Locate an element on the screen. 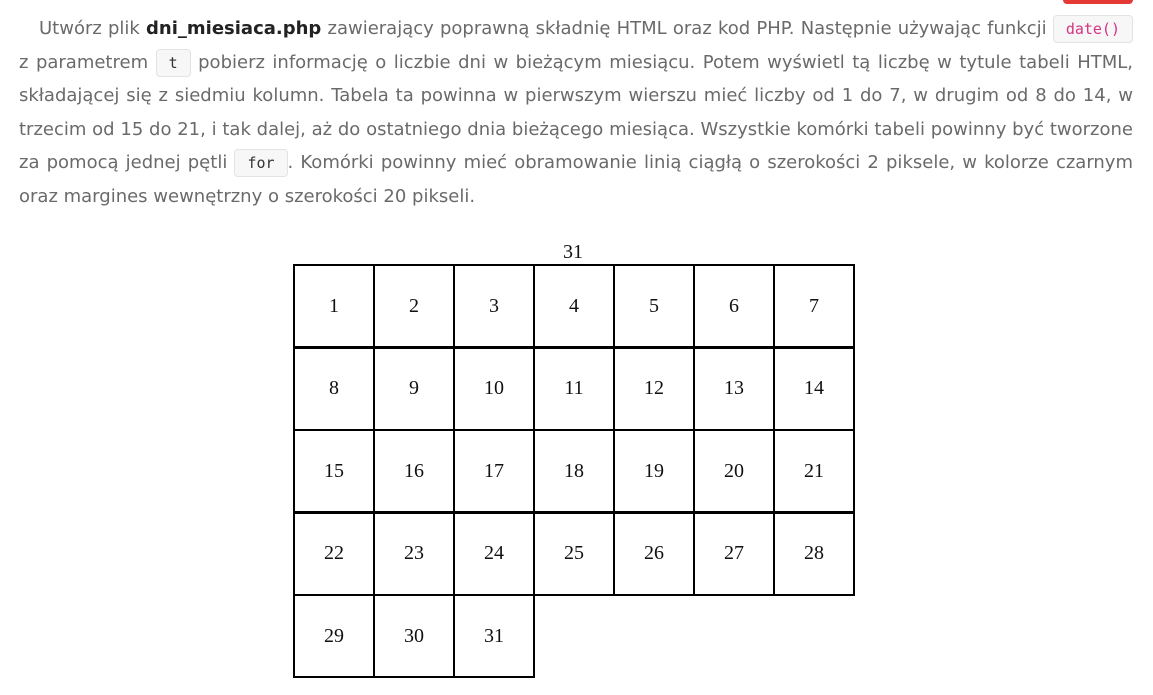 The height and width of the screenshot is (695, 1153). day-cell: 29 is located at coordinates (334, 636).